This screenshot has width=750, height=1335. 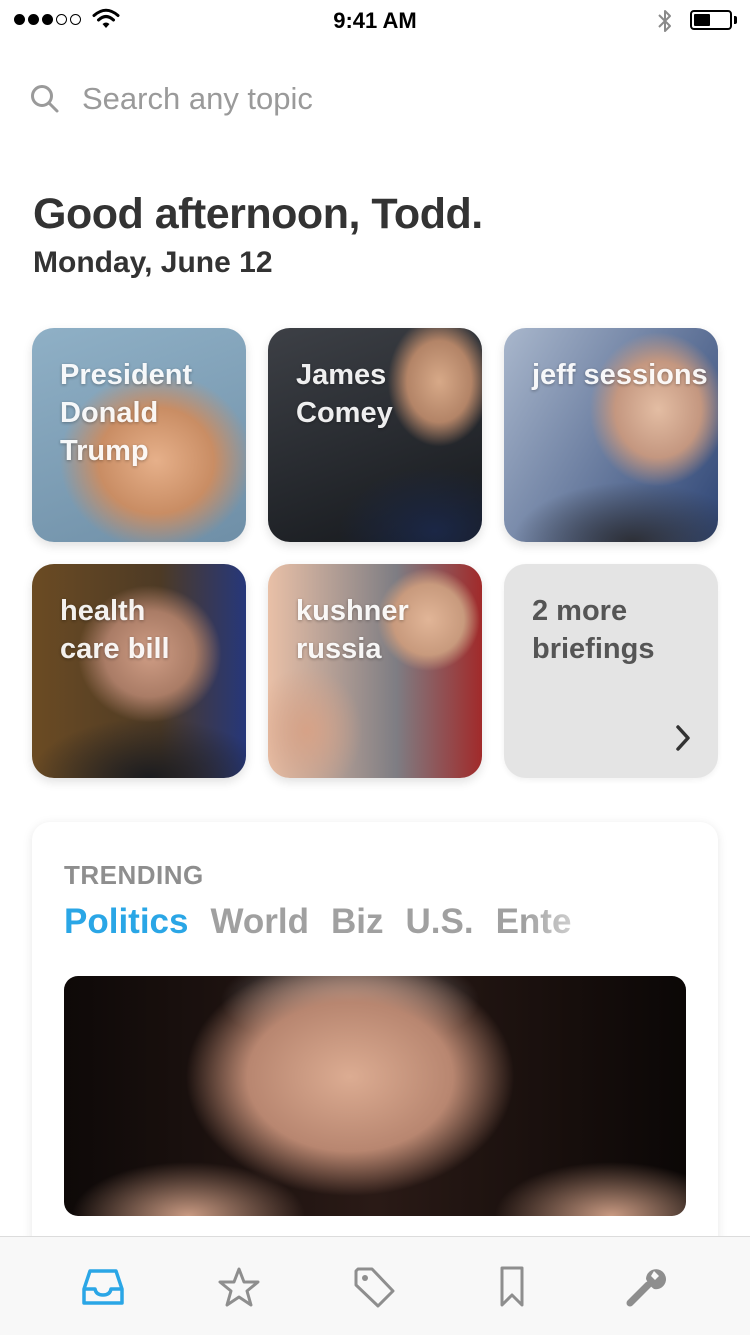 What do you see at coordinates (344, 394) in the screenshot?
I see `briefing-card-label: James Comey` at bounding box center [344, 394].